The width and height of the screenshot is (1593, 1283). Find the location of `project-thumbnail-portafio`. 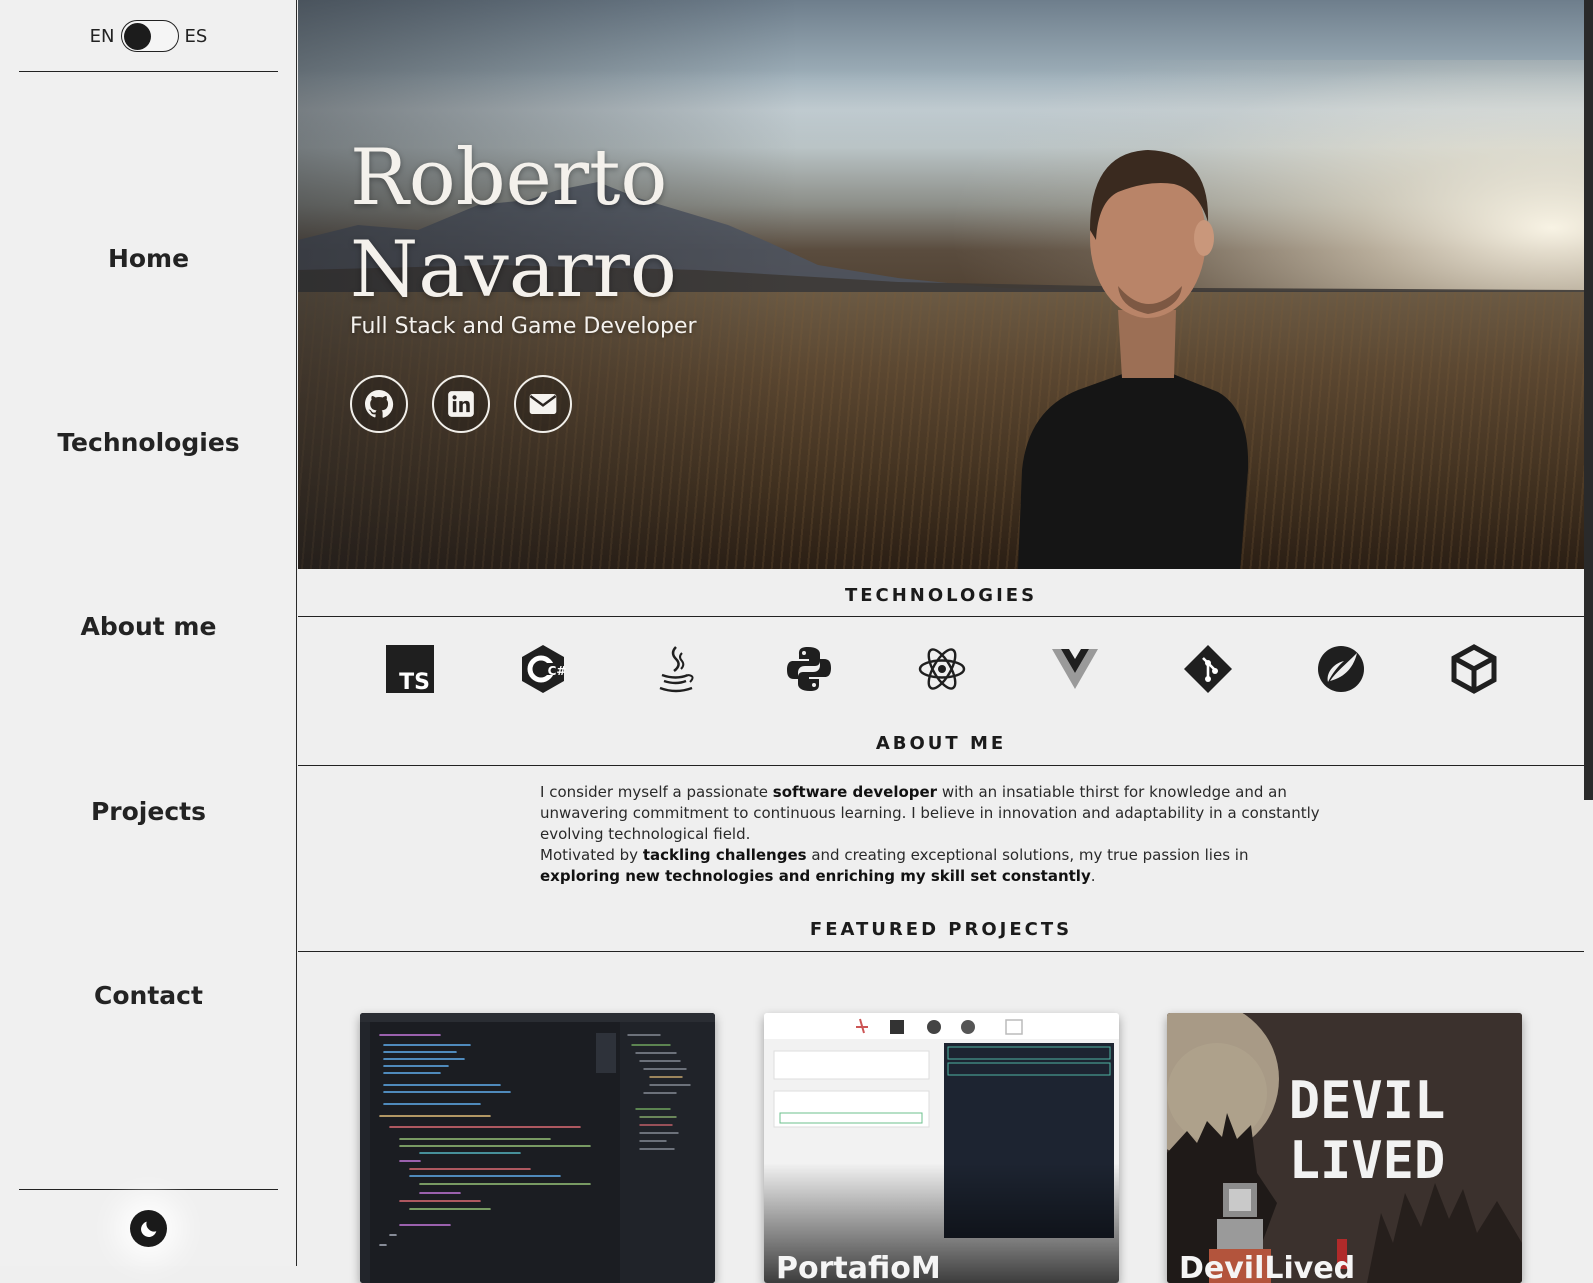

project-thumbnail-portafio is located at coordinates (941, 1148).